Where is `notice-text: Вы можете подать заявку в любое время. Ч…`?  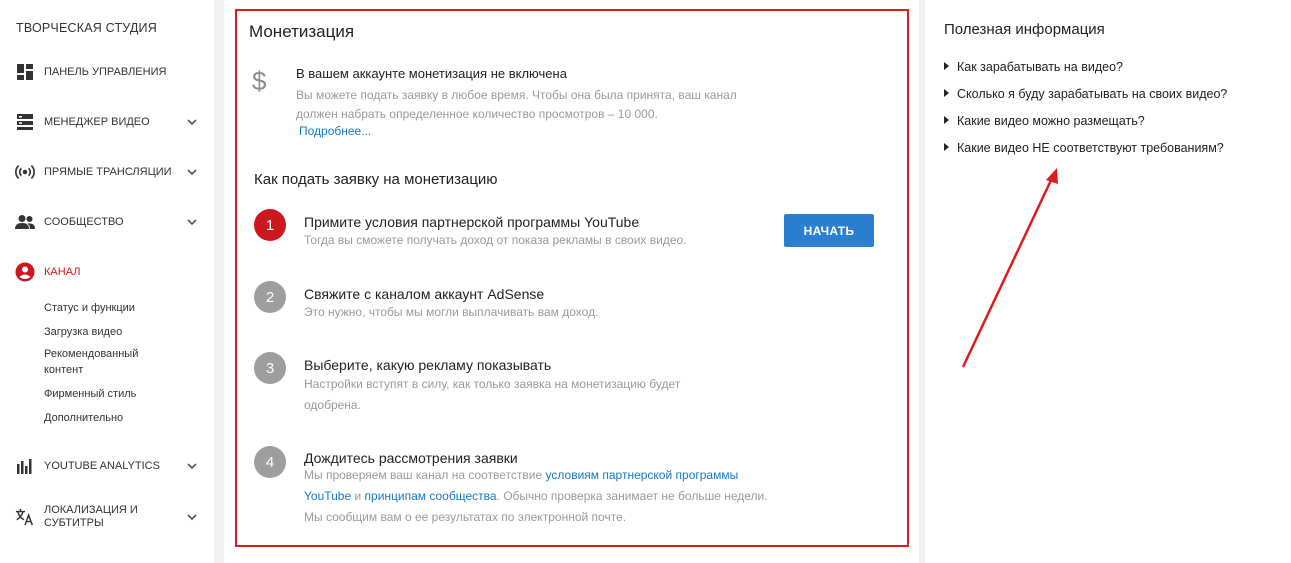
notice-text: Вы можете подать заявку в любое время. Ч… is located at coordinates (516, 104).